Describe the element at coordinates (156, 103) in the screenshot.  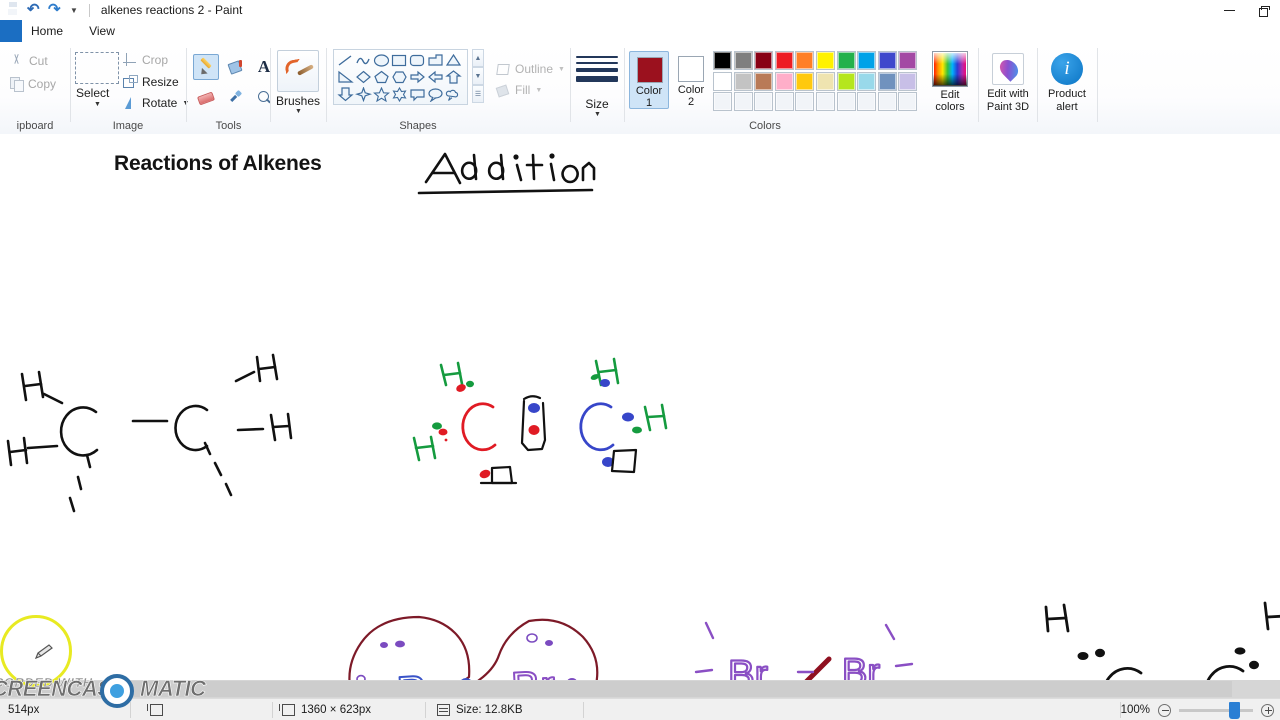
I see `rotate-button: Rotate ▼` at that location.